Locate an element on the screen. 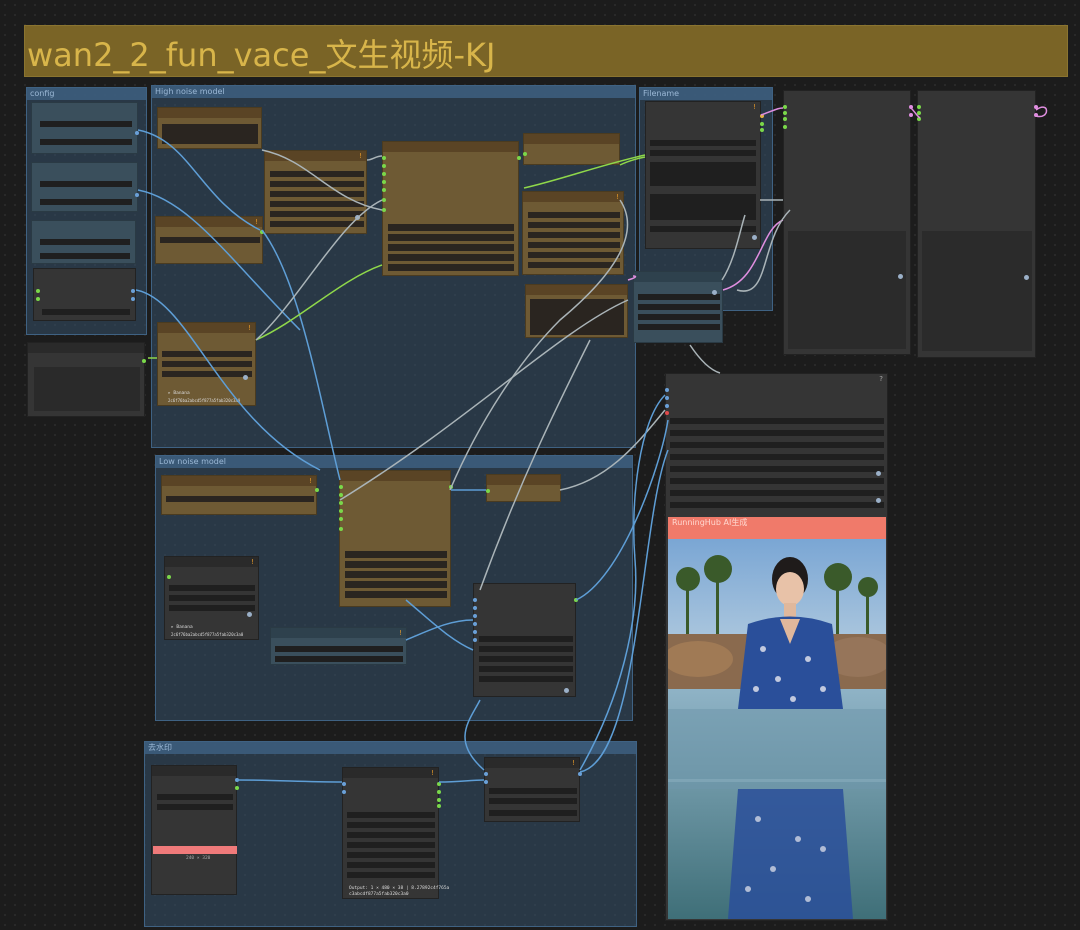 This screenshot has width=1080, height=930. group-high-noise-title: High noise model is located at coordinates (393, 92).